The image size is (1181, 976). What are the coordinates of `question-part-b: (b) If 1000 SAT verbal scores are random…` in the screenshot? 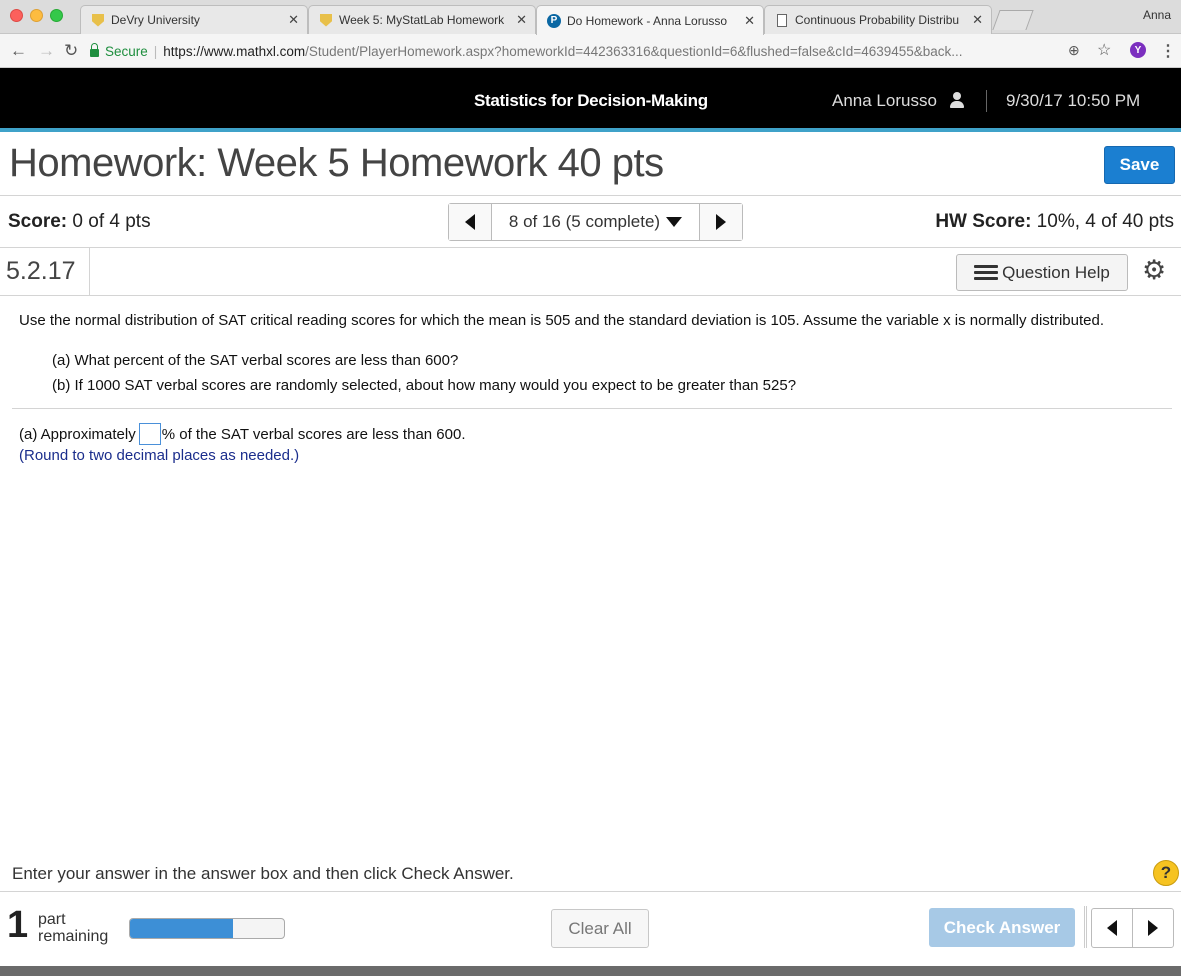 It's located at (424, 385).